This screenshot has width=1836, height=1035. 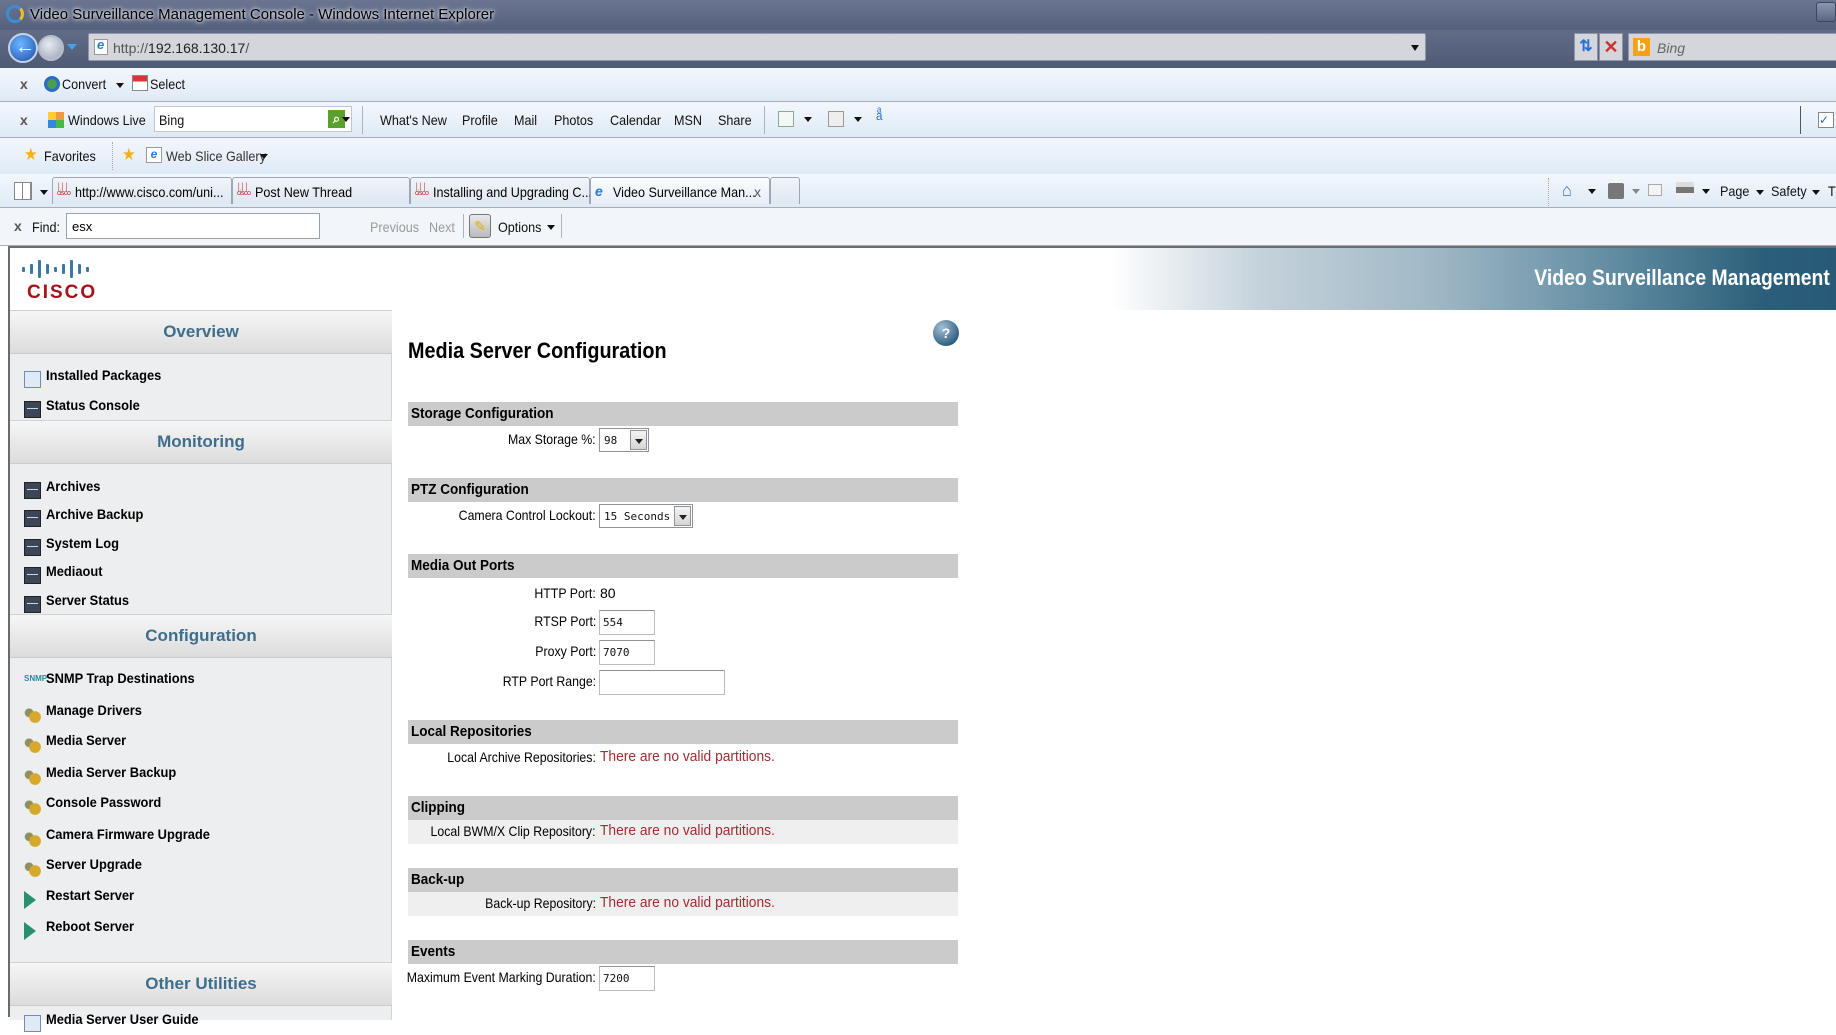 I want to click on address-dropdown-icon, so click(x=1415, y=48).